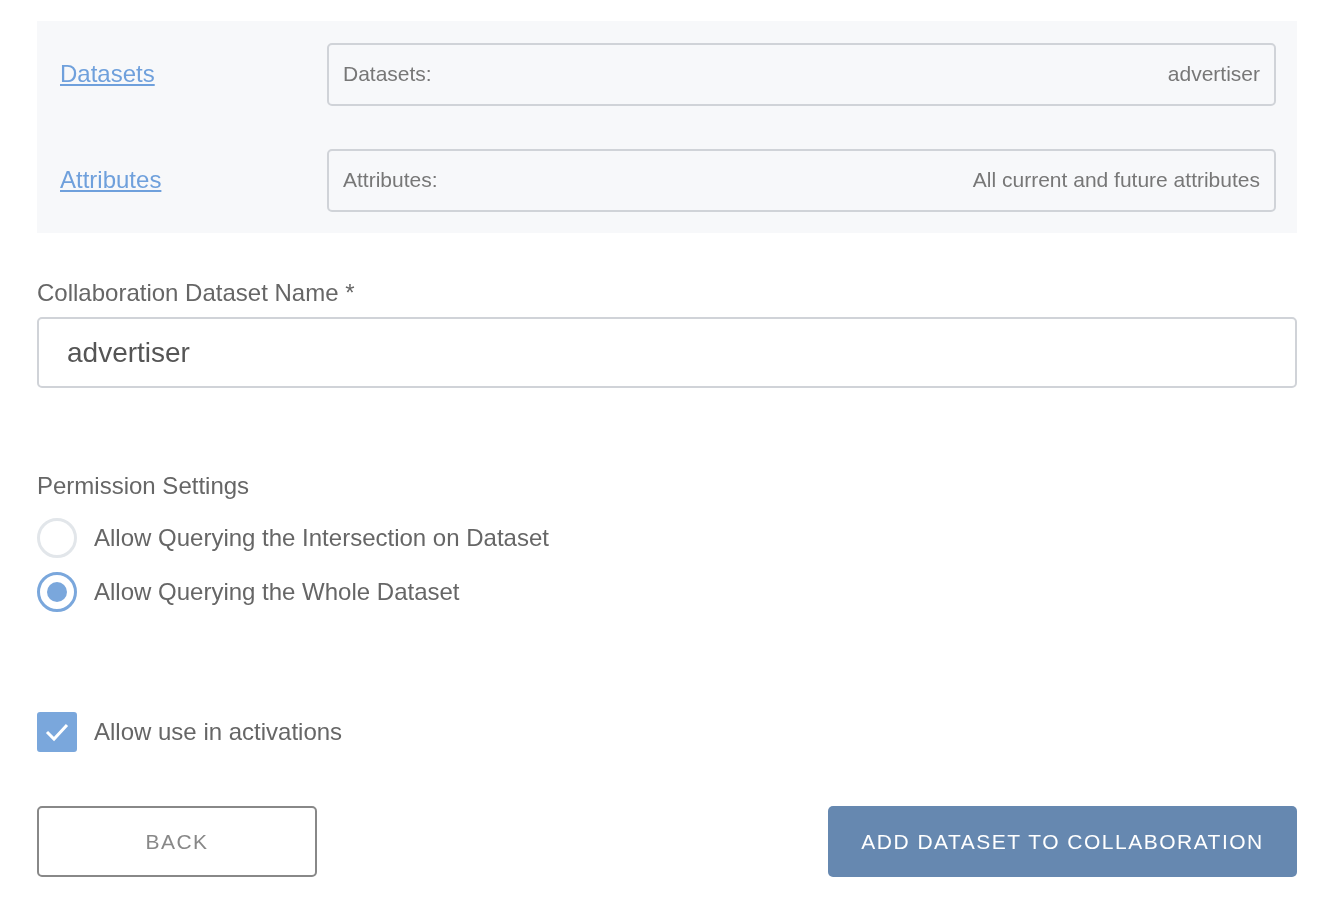 Image resolution: width=1334 pixels, height=906 pixels. I want to click on filter-link: Attributes, so click(193, 180).